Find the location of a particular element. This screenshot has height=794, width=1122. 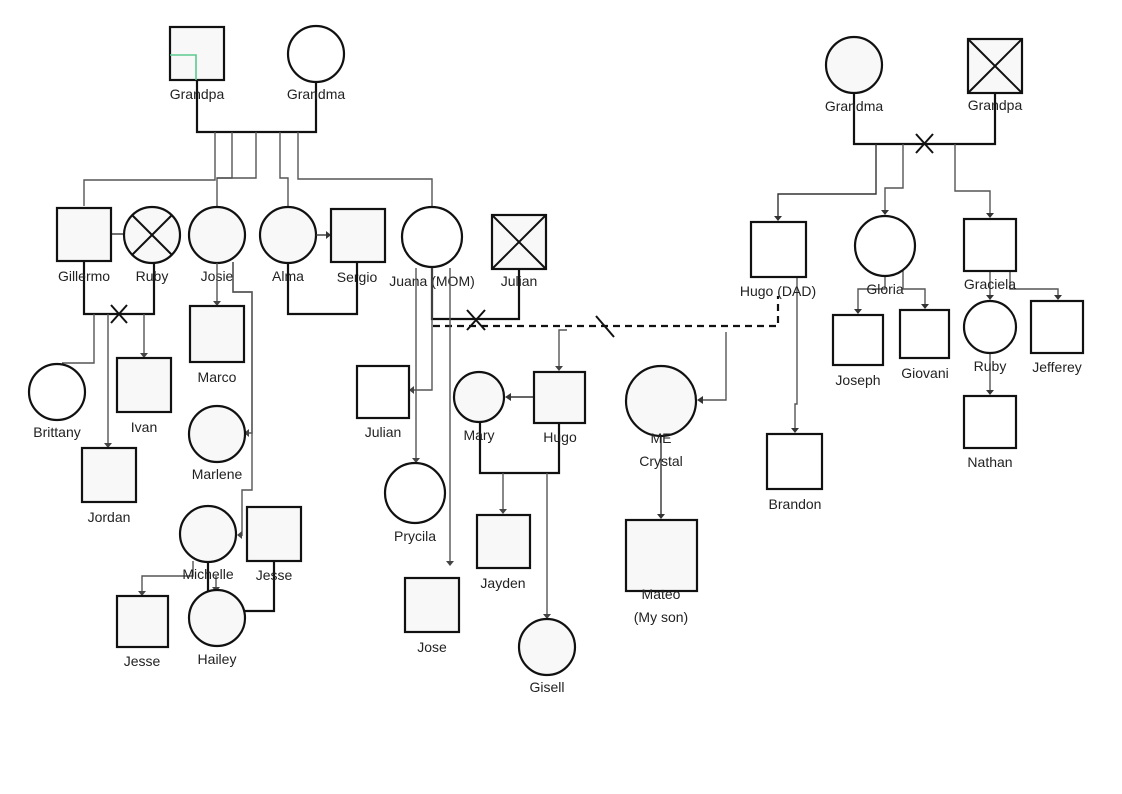

person-name: Gillermo is located at coordinates (84, 276).